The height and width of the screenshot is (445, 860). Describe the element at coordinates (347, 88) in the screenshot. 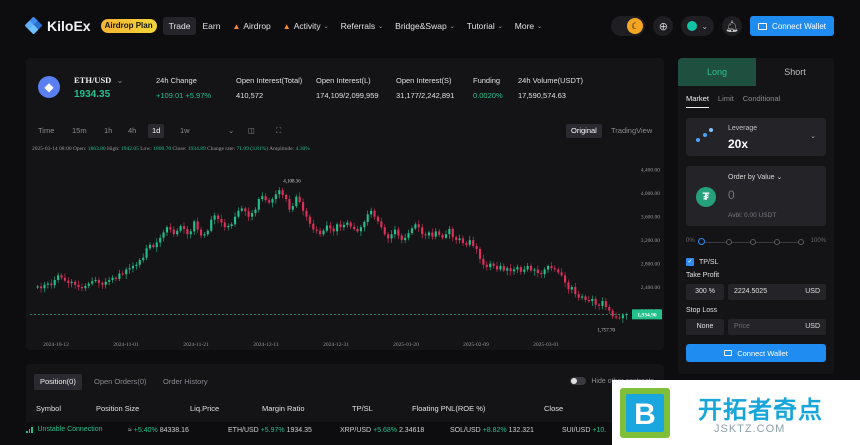

I see `stat-2: Open Interest(L) 174,109/2,099,959` at that location.